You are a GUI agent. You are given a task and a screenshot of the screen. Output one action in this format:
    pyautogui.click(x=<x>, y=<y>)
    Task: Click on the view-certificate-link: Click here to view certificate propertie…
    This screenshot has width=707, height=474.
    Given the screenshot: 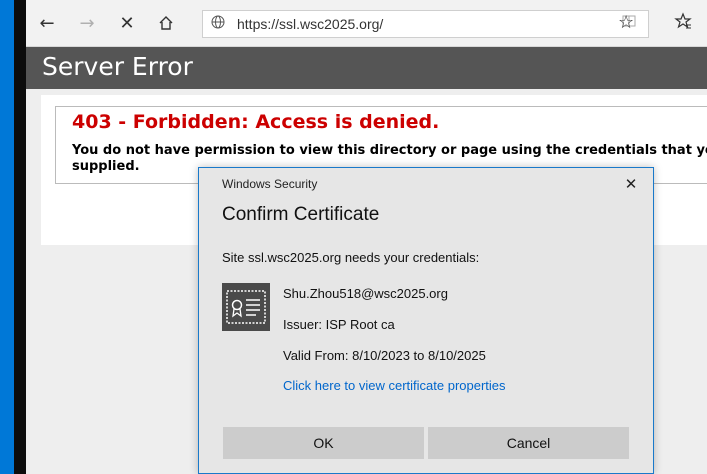 What is the action you would take?
    pyautogui.click(x=394, y=385)
    